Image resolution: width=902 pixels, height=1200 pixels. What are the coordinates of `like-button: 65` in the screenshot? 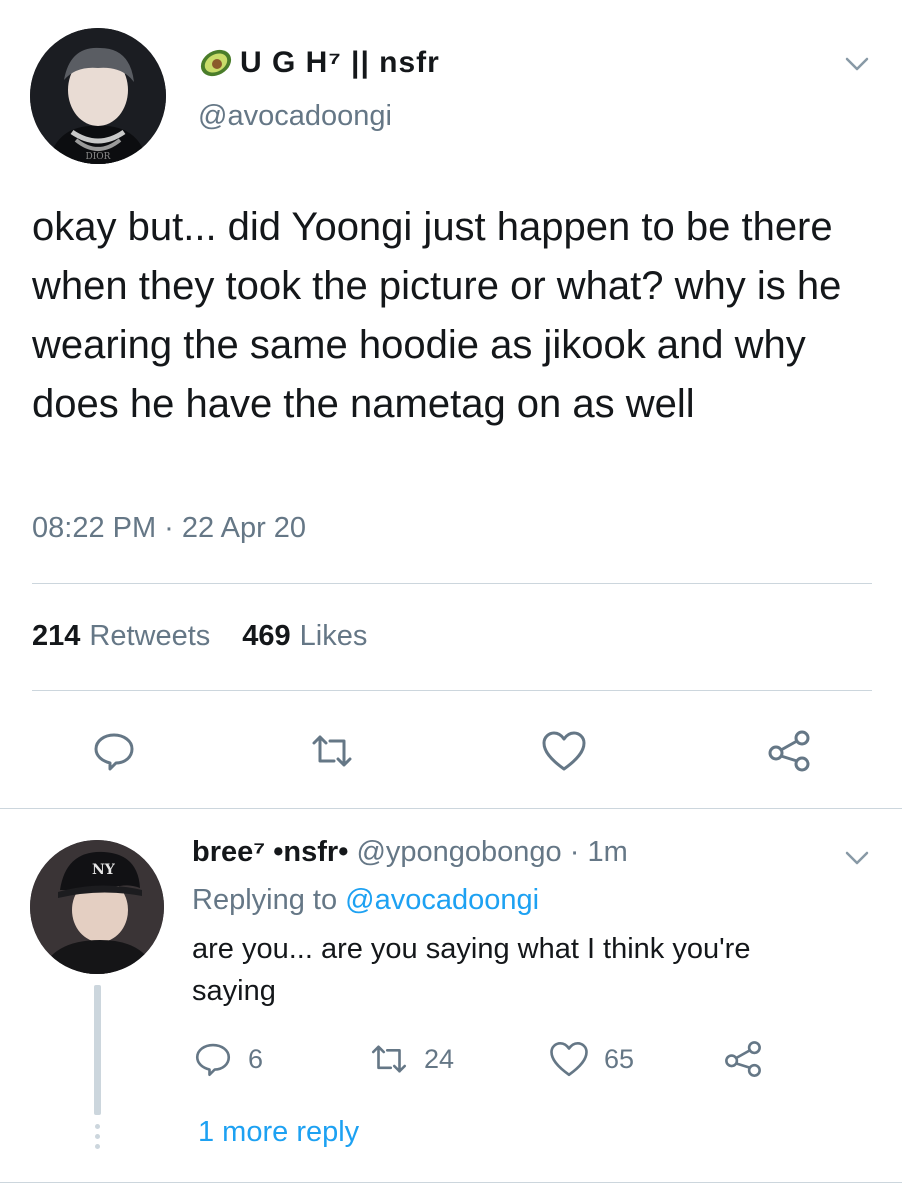 It's located at (591, 1059).